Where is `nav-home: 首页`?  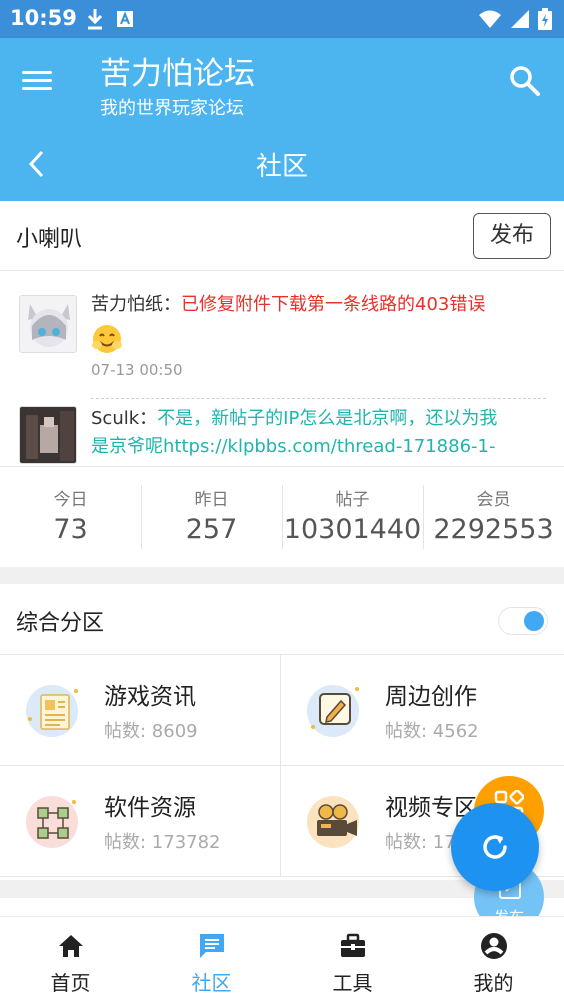
nav-home: 首页 is located at coordinates (70, 960).